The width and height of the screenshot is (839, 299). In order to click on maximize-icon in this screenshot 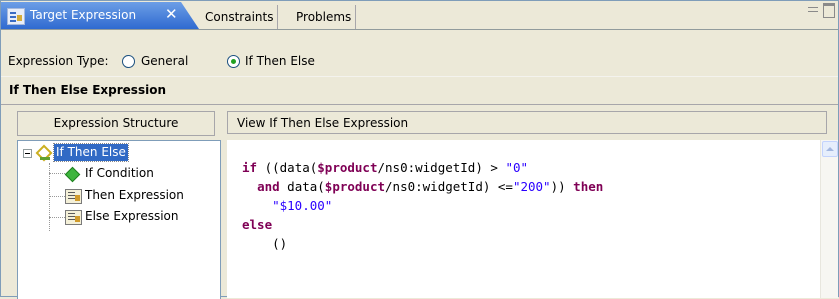, I will do `click(829, 10)`.